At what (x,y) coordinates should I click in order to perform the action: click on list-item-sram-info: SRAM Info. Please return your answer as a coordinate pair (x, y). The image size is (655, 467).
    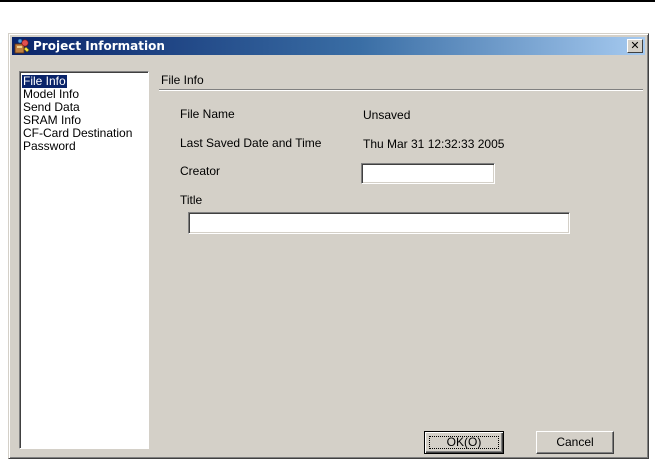
    Looking at the image, I should click on (52, 120).